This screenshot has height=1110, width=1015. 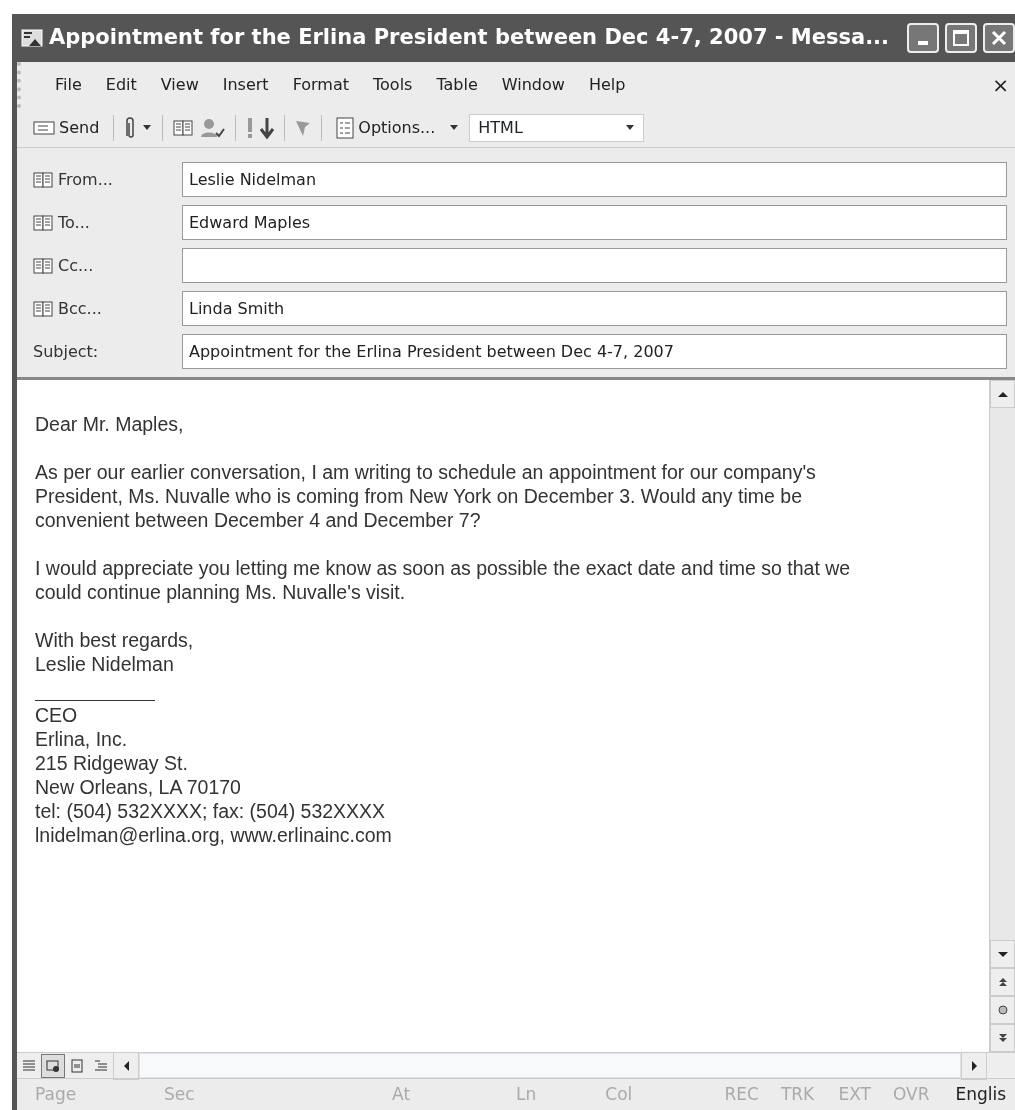 I want to click on close-button, so click(x=999, y=38).